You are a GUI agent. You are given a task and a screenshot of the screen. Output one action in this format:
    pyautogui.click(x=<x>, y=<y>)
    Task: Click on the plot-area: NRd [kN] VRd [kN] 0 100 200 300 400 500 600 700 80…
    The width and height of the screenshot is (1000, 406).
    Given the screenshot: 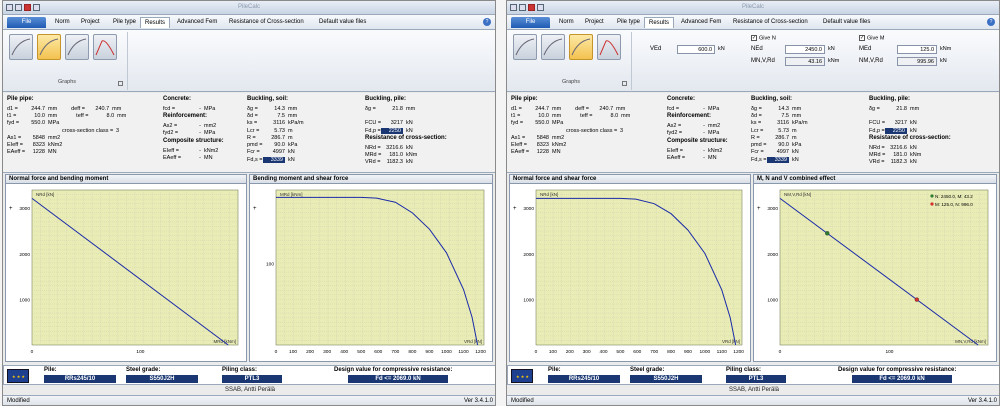 What is the action you would take?
    pyautogui.click(x=630, y=272)
    